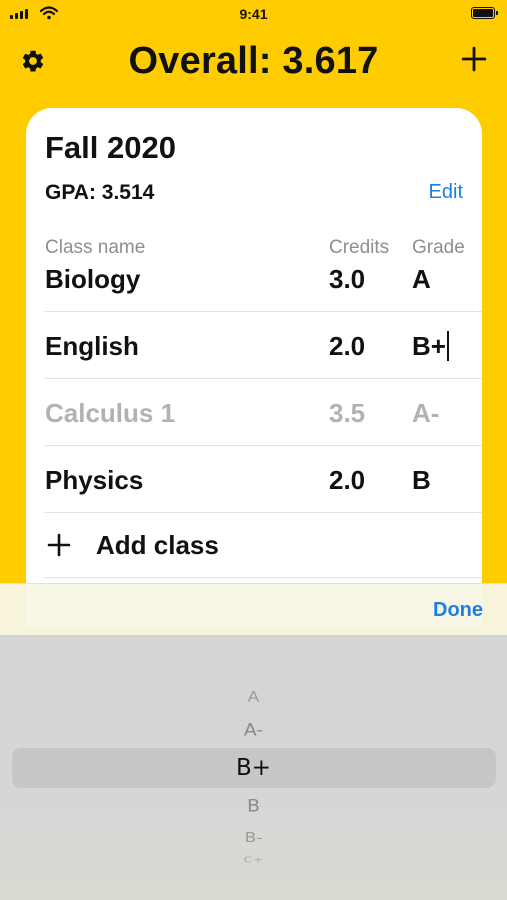  I want to click on picker-toolbar: Done, so click(253, 609).